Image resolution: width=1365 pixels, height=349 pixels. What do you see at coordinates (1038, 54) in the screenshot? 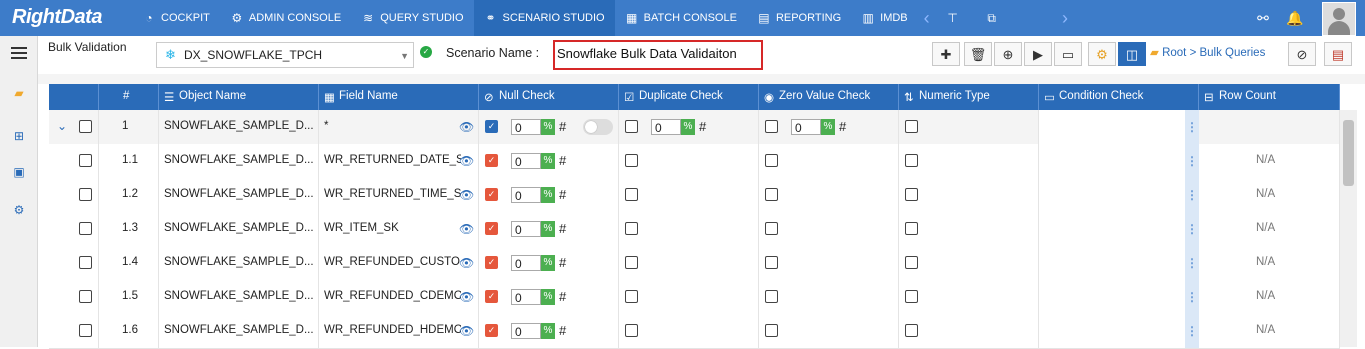
I see `run-button: ▶` at bounding box center [1038, 54].